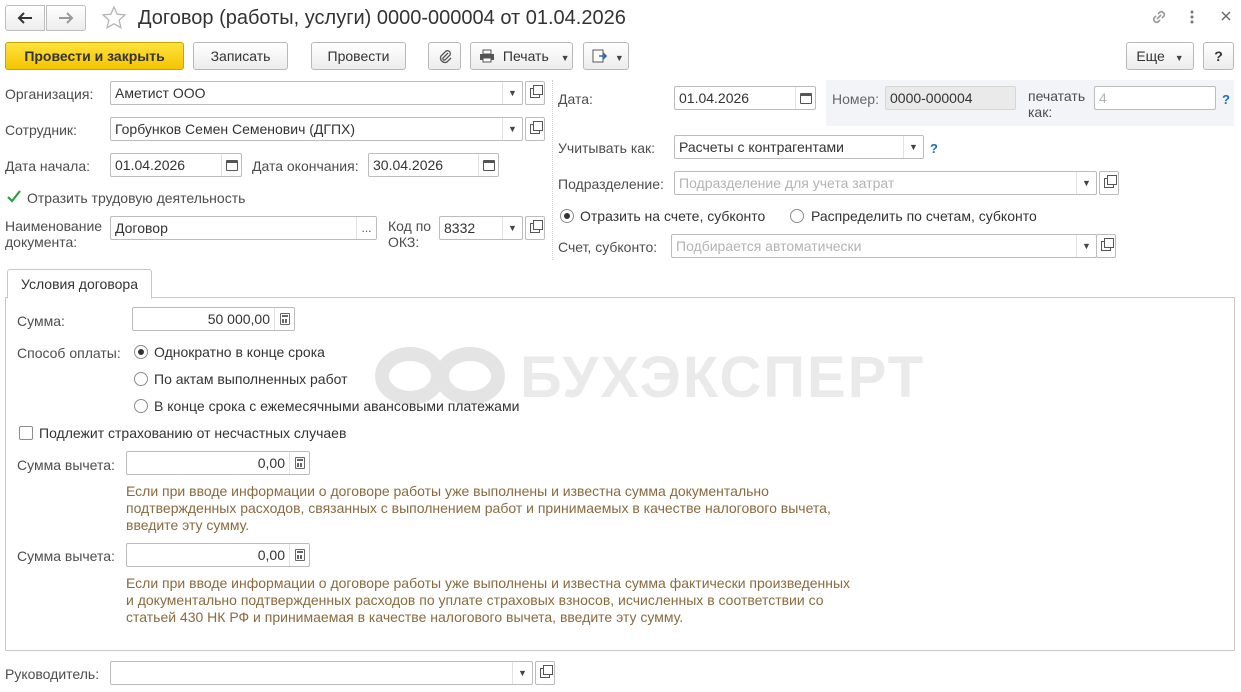  I want to click on print-as-placeholder: 4, so click(1103, 98).